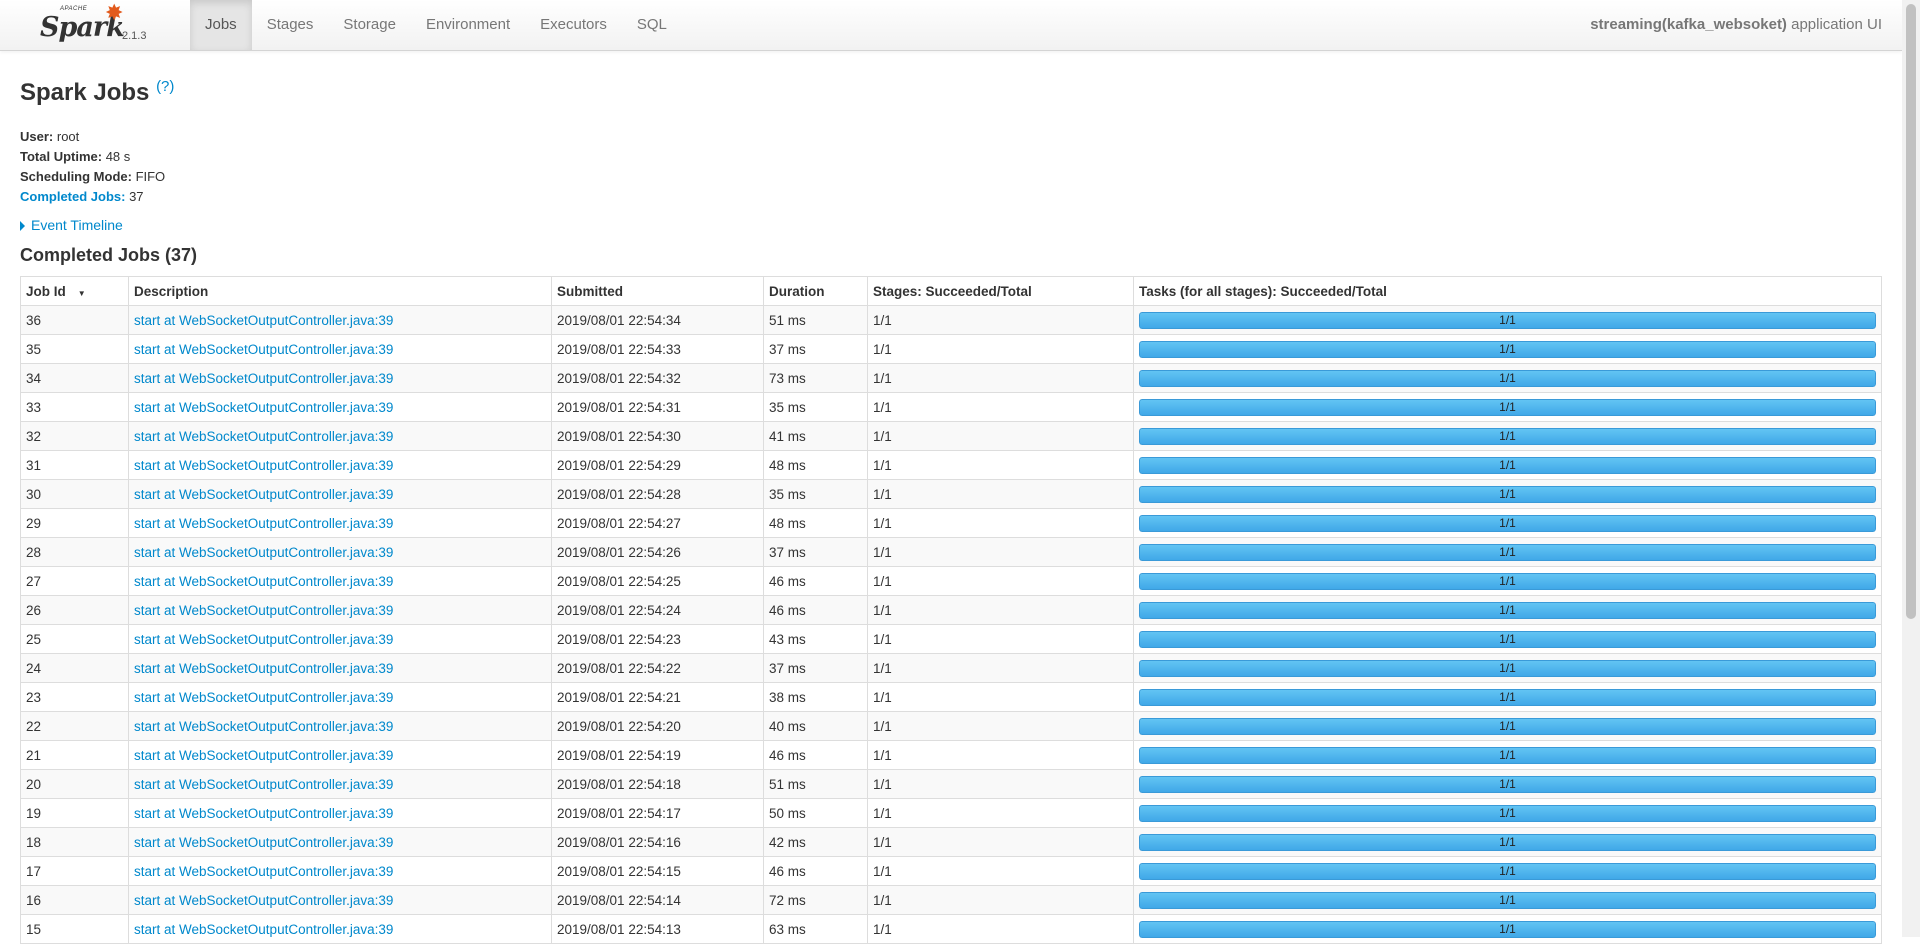 The width and height of the screenshot is (1920, 944). Describe the element at coordinates (1688, 24) in the screenshot. I see `app-name: streaming(kafka_websoket)` at that location.